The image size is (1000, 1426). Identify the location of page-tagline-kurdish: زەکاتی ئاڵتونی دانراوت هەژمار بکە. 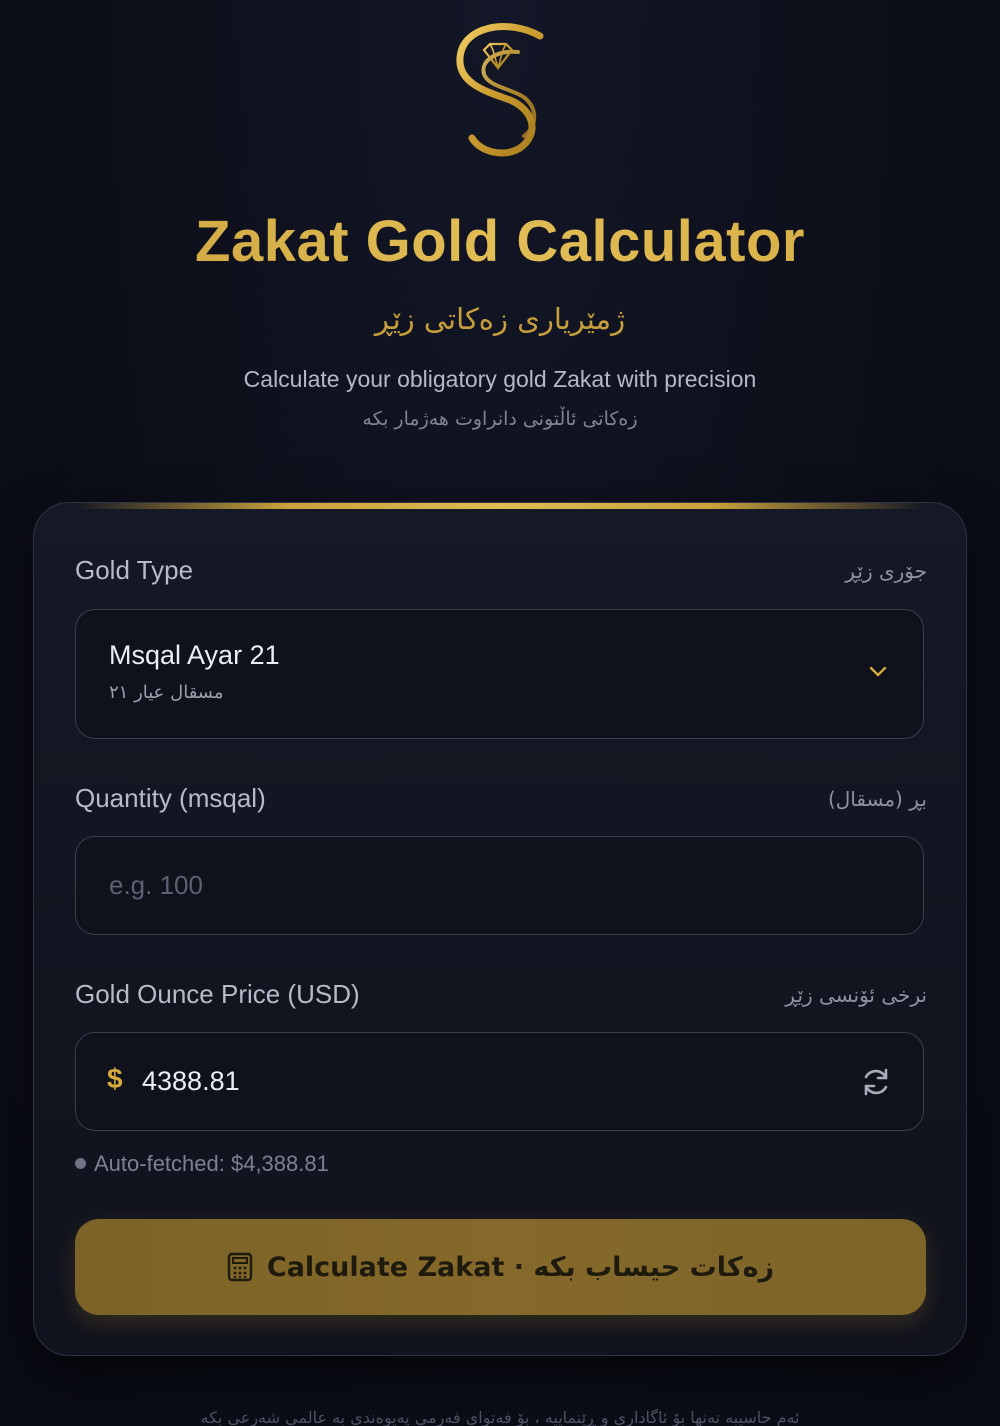
(500, 419).